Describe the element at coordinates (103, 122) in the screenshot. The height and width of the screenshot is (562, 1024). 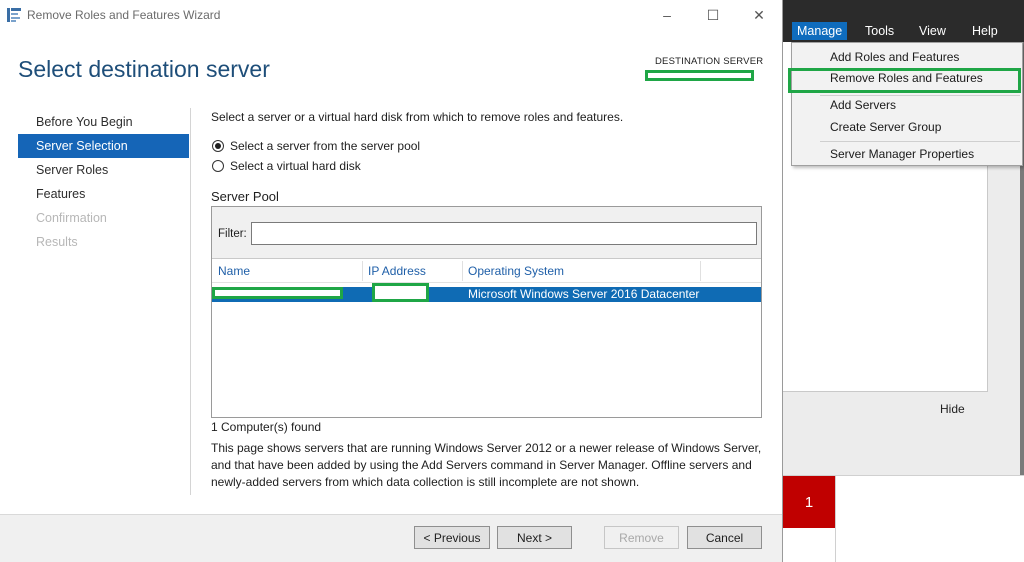
I see `nav-step-before-you-begin: Before You Begin` at that location.